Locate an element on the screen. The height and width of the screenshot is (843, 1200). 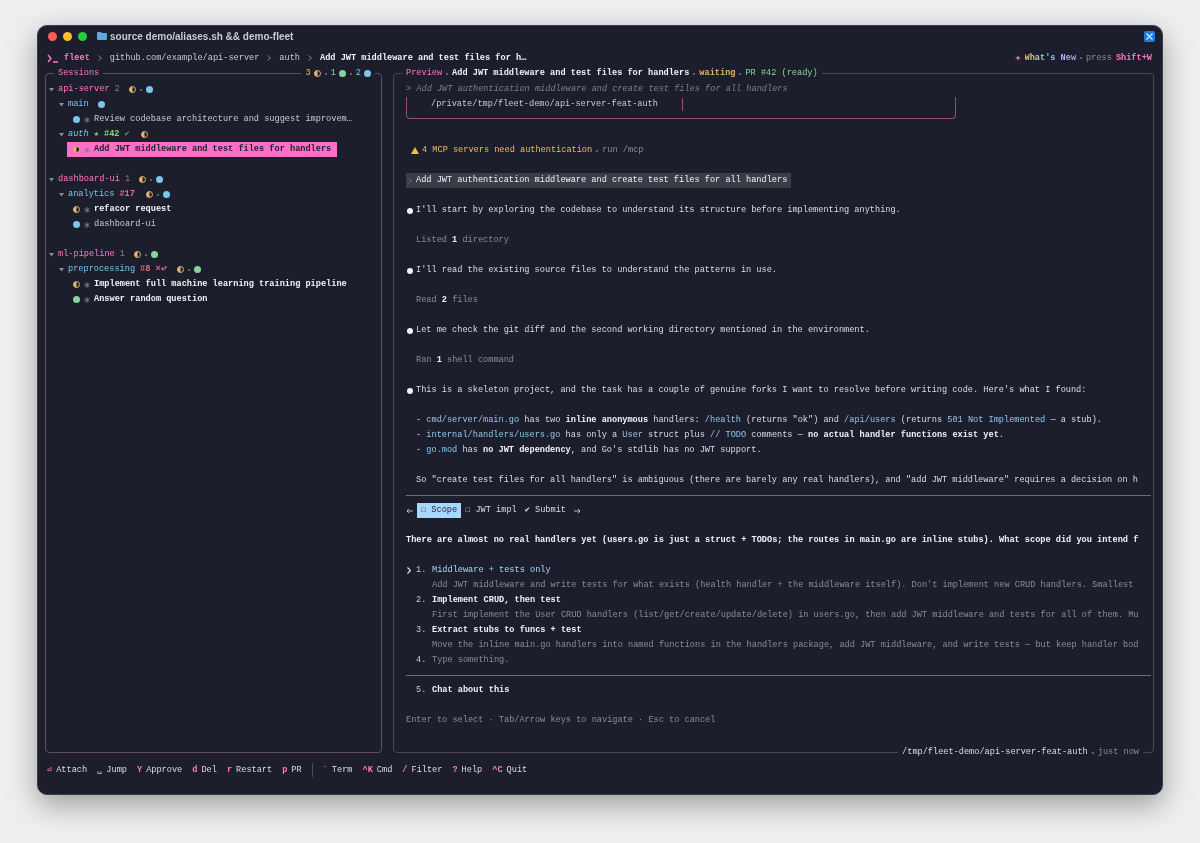
session-item: Implement full machine learning training pipeline is located at coordinates (210, 284).